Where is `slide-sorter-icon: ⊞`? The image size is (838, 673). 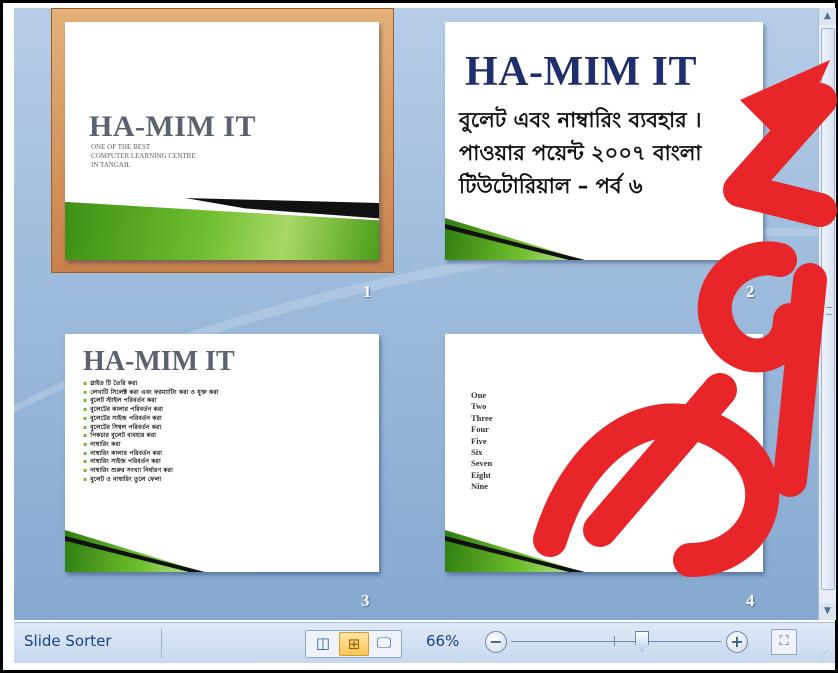 slide-sorter-icon: ⊞ is located at coordinates (354, 644).